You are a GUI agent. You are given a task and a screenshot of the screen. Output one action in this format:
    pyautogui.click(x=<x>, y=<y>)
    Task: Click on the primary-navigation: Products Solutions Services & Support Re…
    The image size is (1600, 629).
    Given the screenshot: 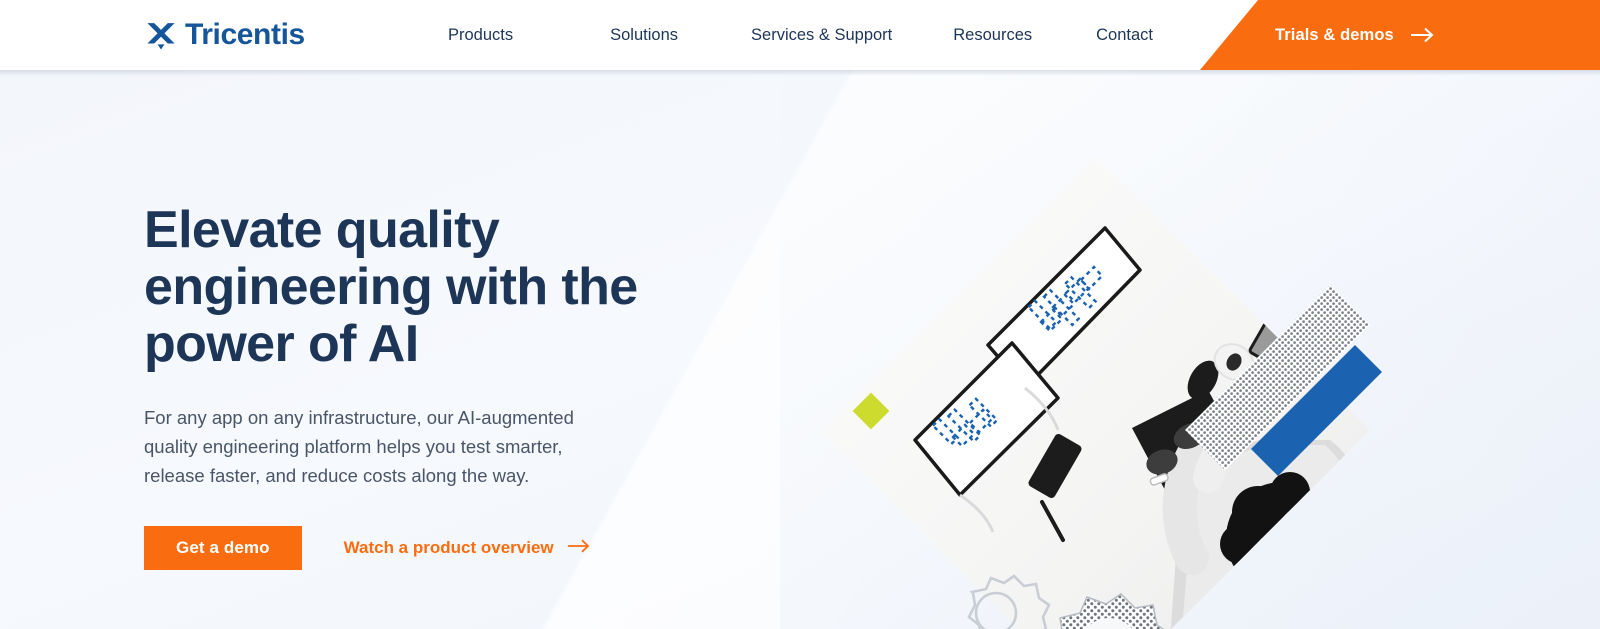 What is the action you would take?
    pyautogui.click(x=800, y=35)
    